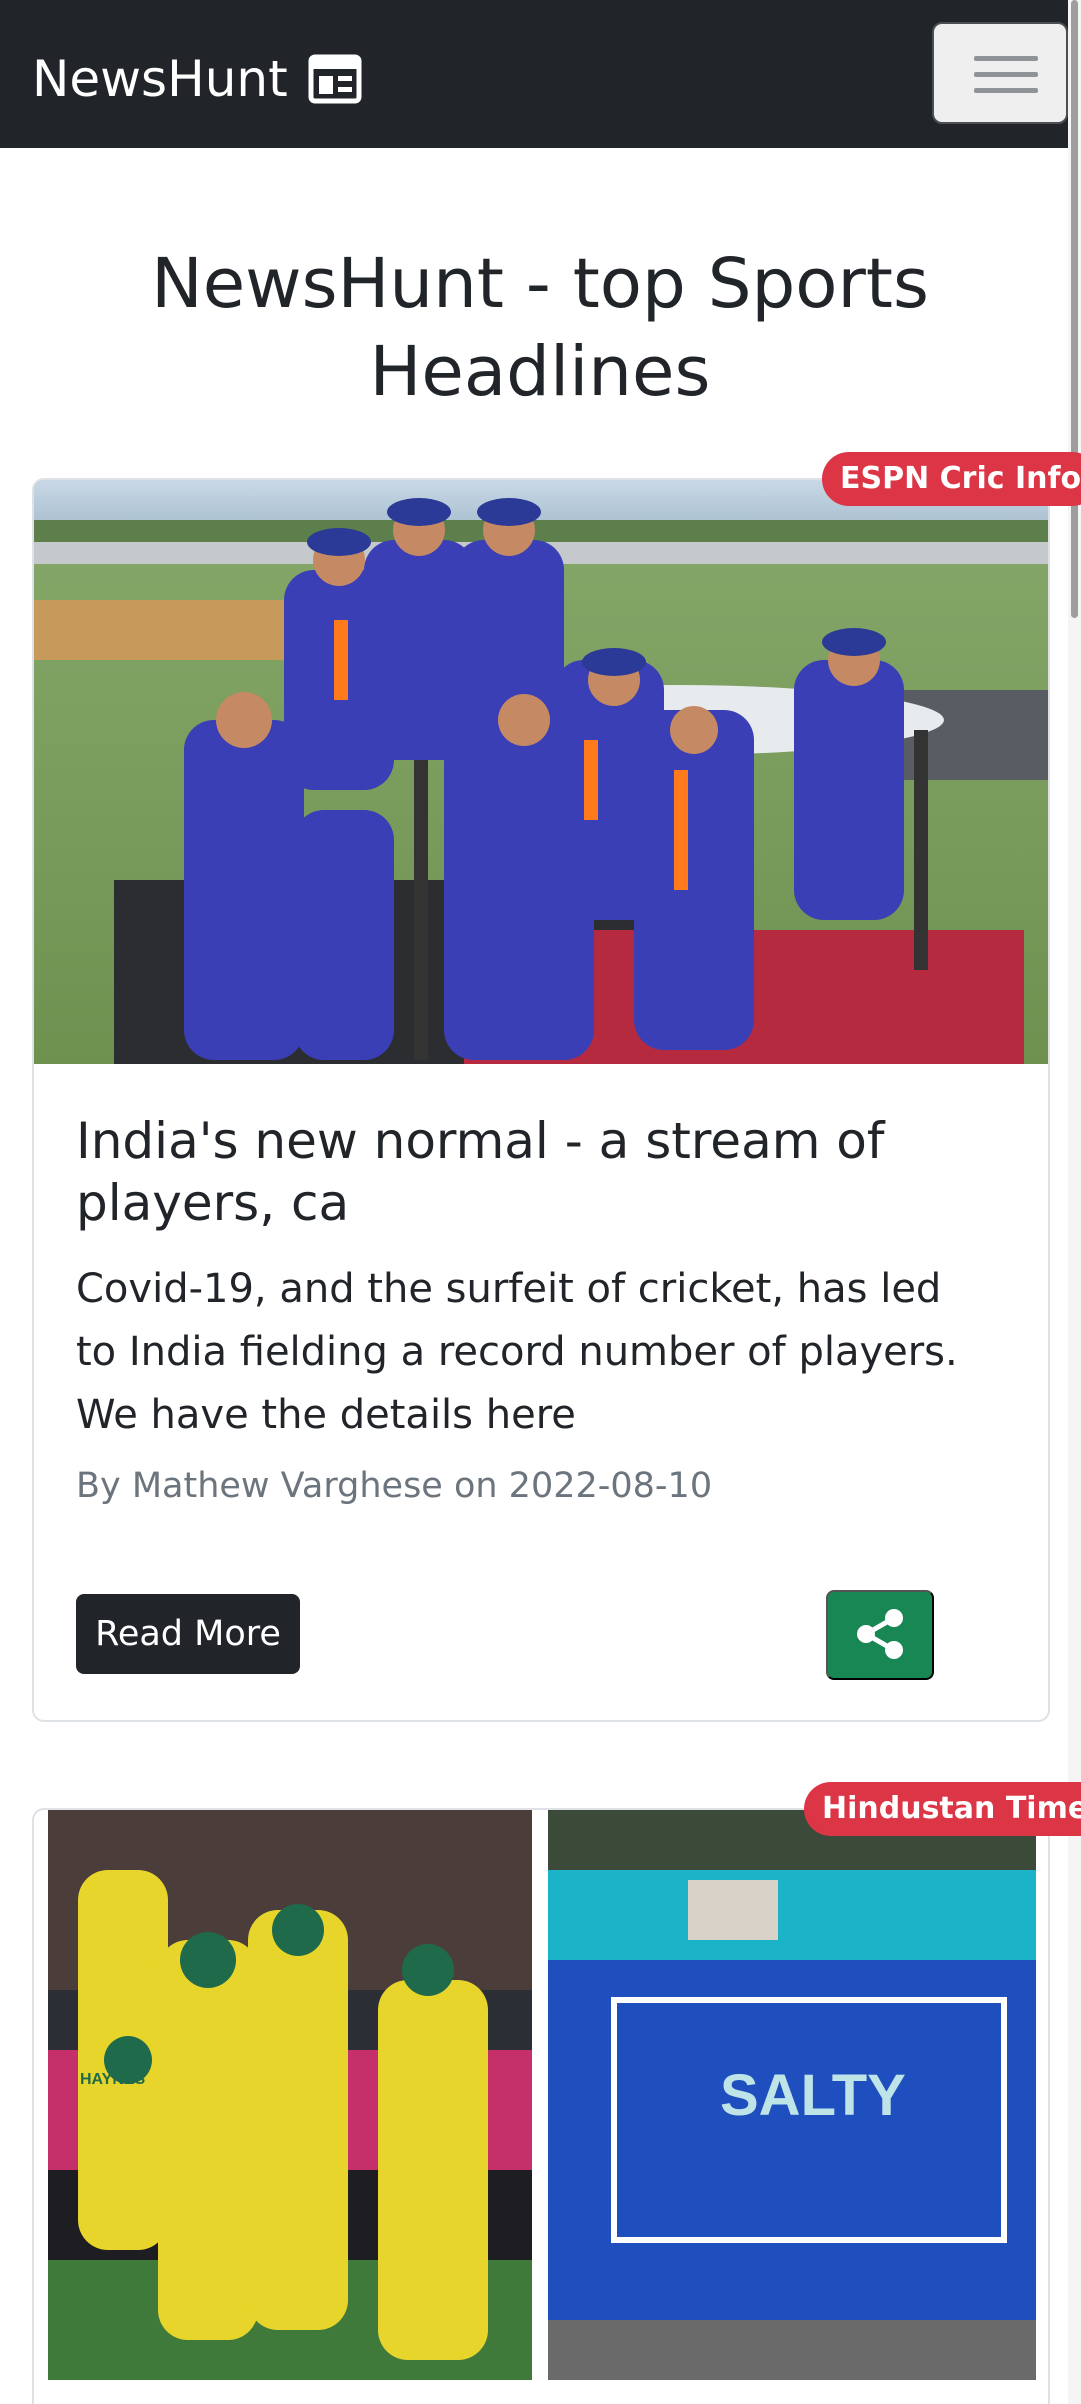 The height and width of the screenshot is (2404, 1081). What do you see at coordinates (951, 479) in the screenshot?
I see `source-badge: ESPN Cric Info` at bounding box center [951, 479].